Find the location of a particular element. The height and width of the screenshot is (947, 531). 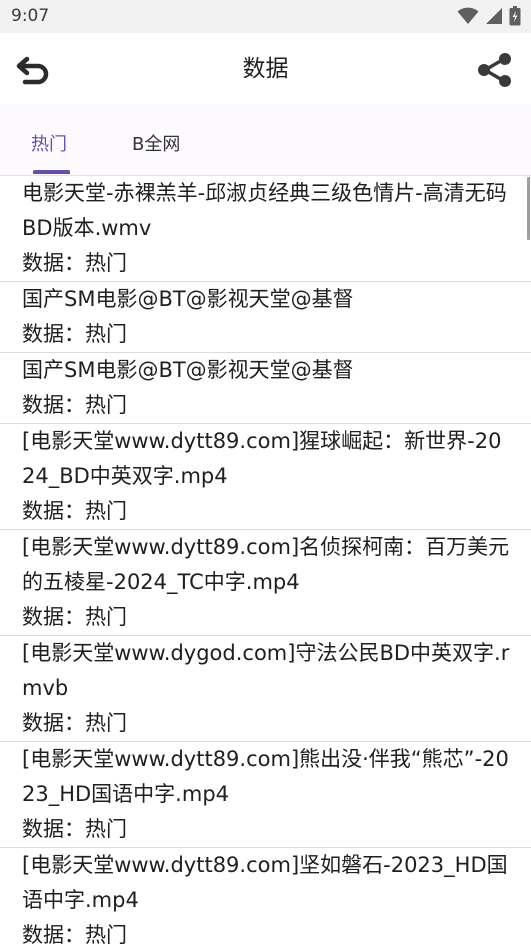

share-button is located at coordinates (495, 70).